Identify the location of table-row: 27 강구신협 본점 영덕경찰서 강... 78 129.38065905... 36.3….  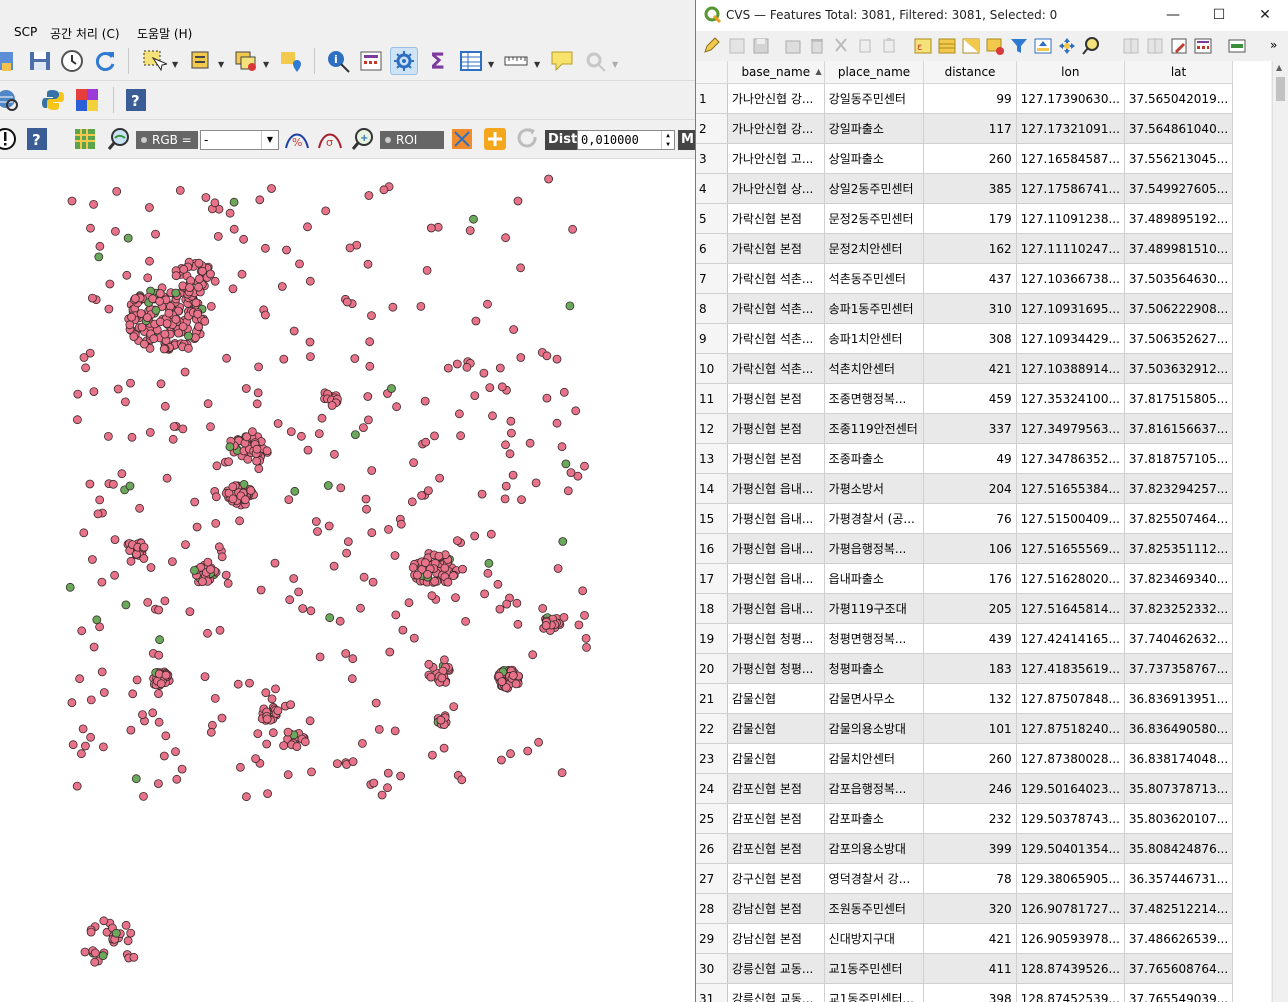
(983, 878).